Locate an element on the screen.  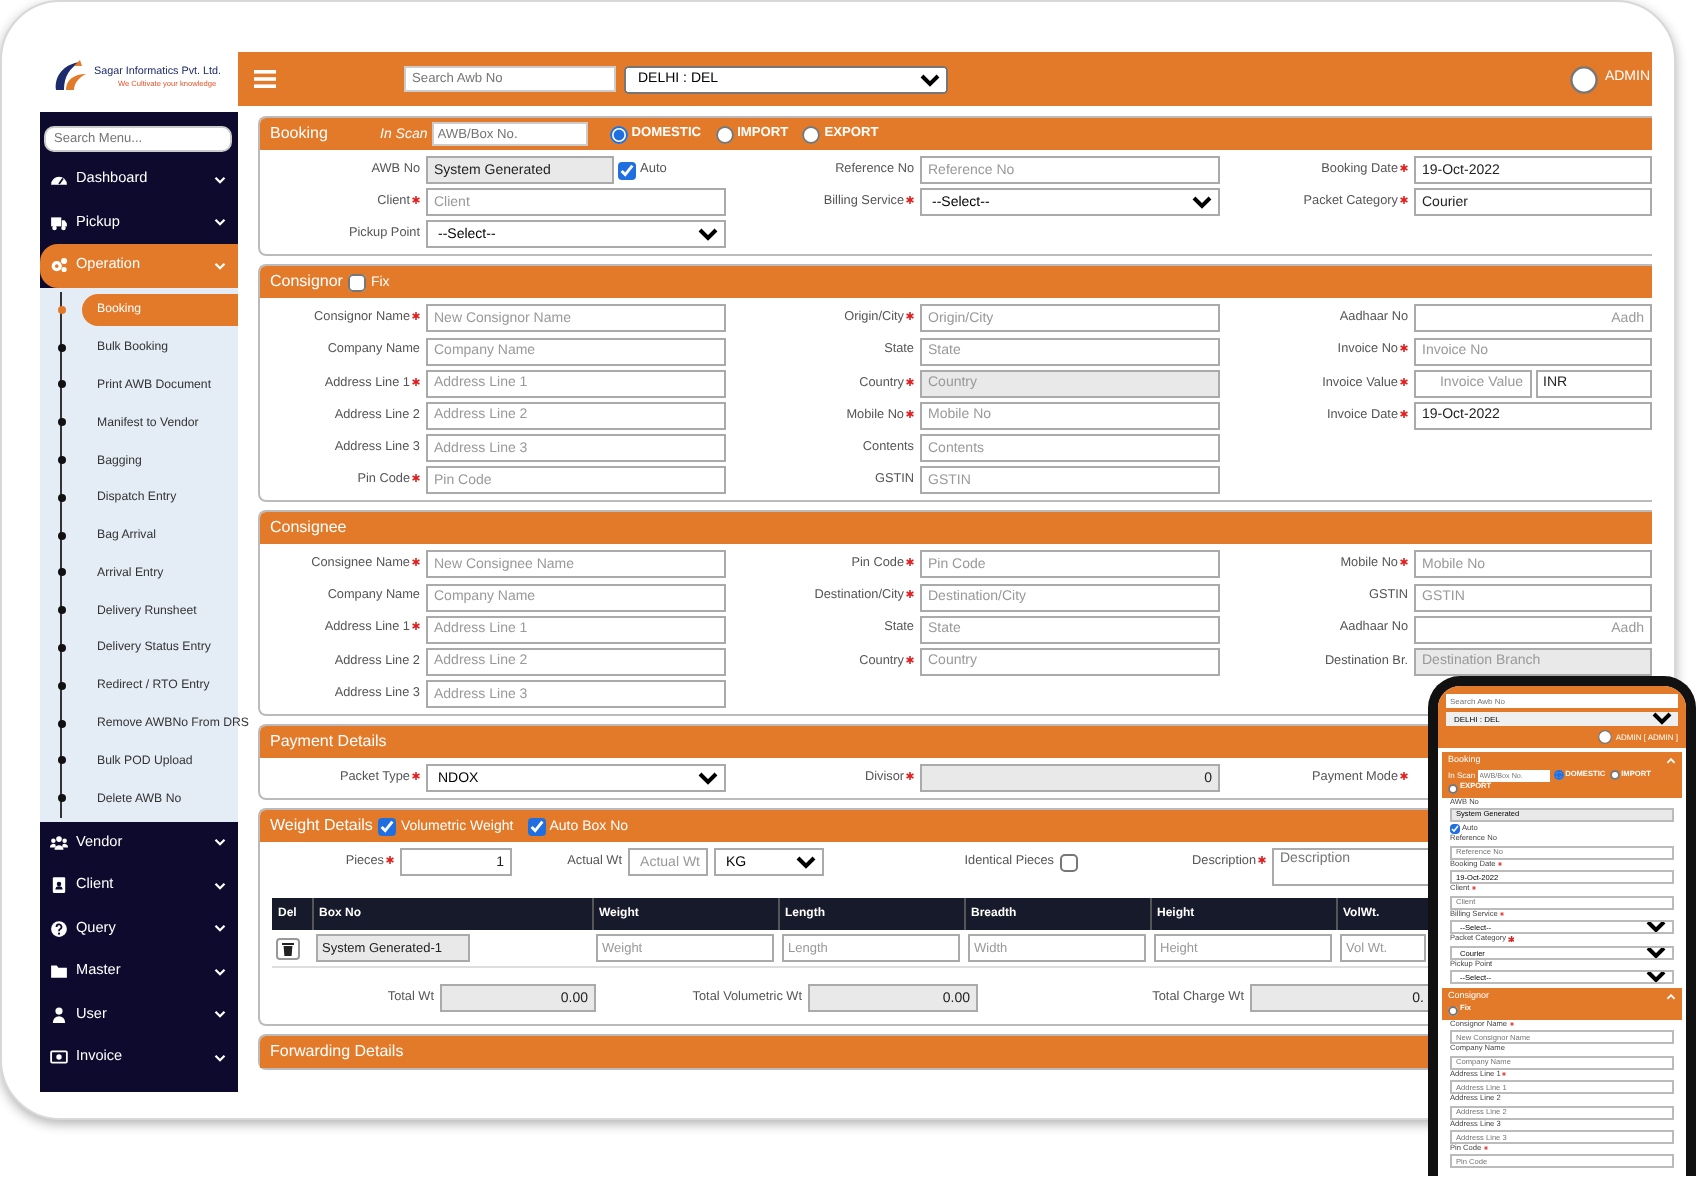
id-card-icon is located at coordinates (59, 885).